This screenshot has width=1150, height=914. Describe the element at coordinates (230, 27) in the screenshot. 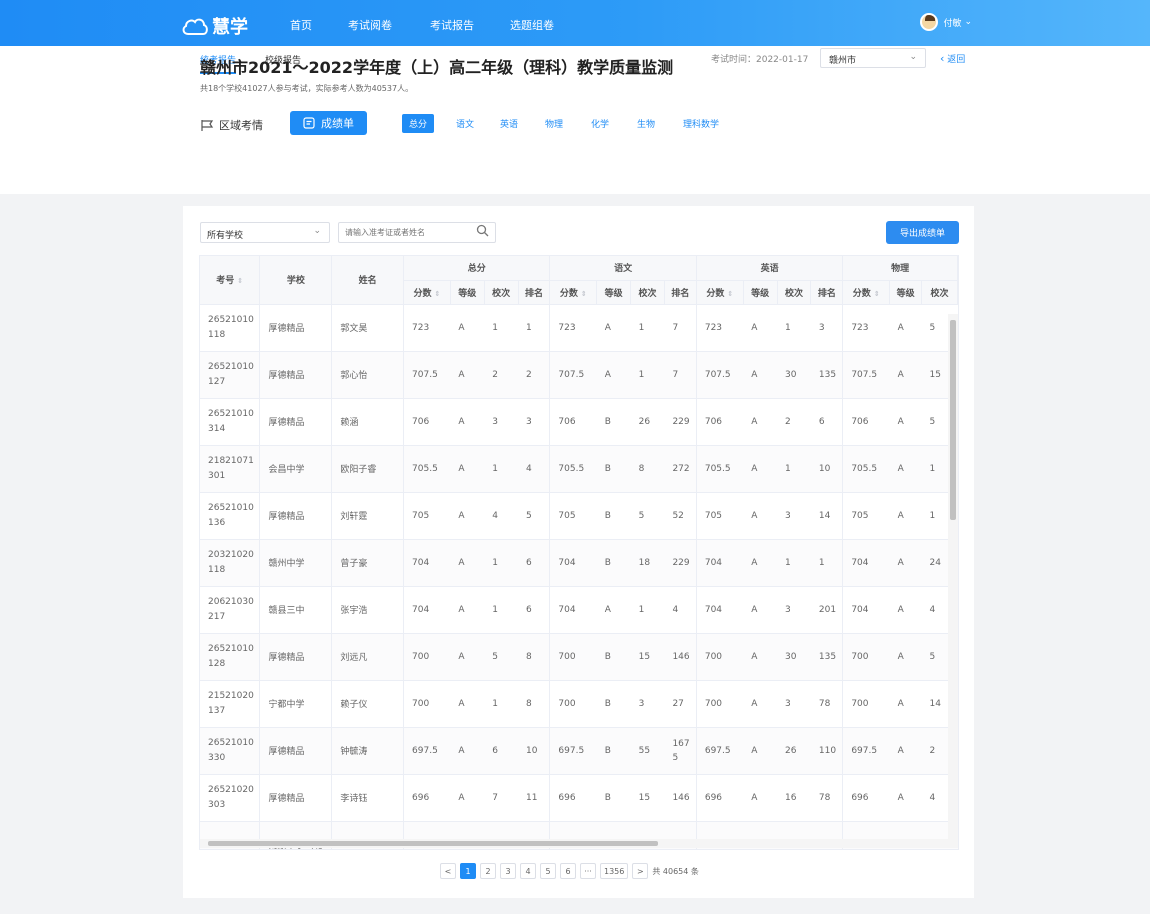

I see `app-logo-text: 慧学` at that location.